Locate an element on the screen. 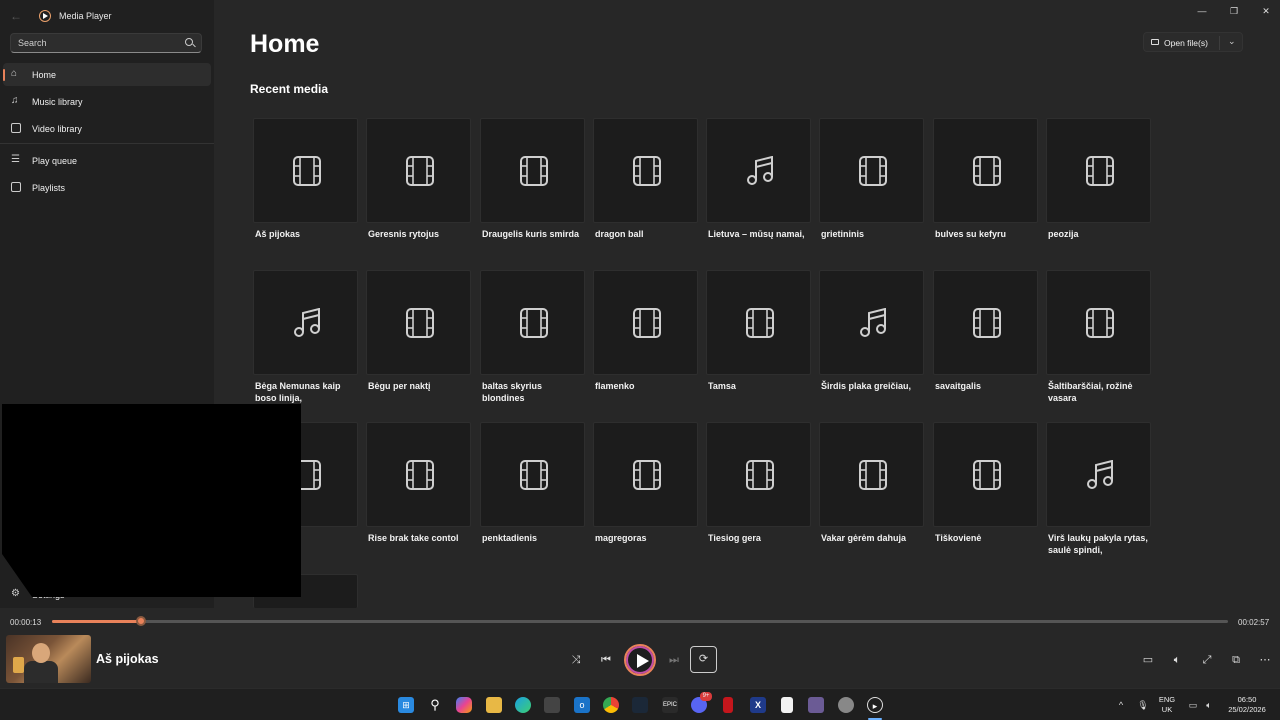 This screenshot has width=1280, height=720. steam-icon is located at coordinates (640, 705).